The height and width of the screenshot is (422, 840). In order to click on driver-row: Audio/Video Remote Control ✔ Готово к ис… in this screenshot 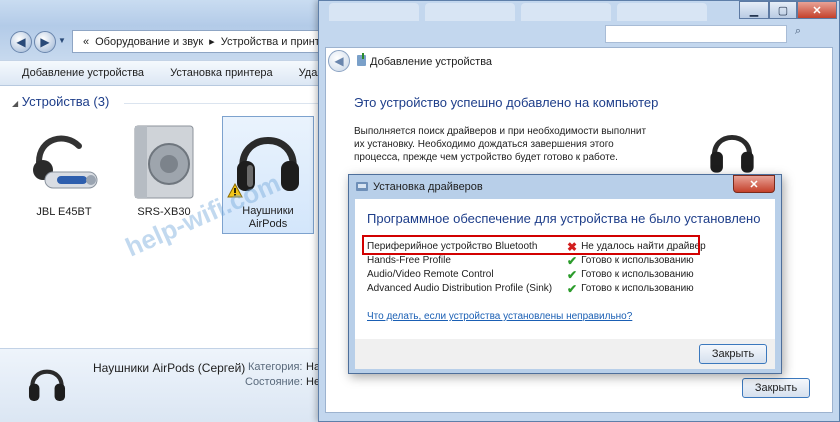, I will do `click(567, 275)`.